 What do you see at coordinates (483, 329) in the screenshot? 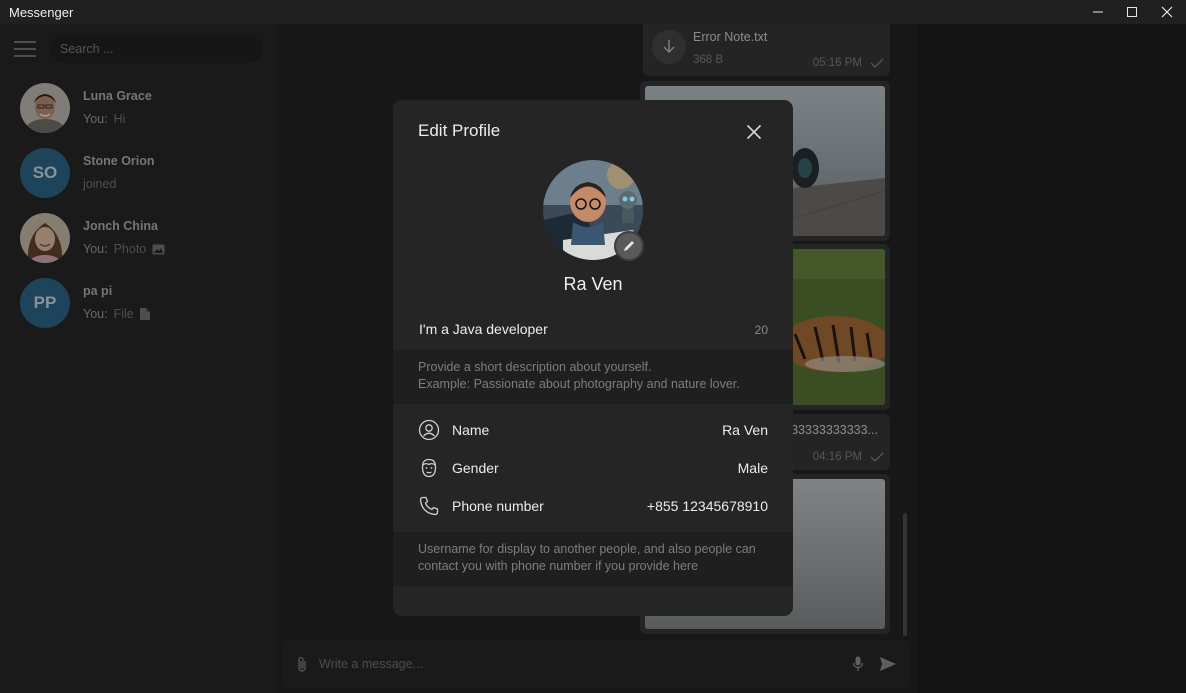
I see `bio-input: I'm a Java developer` at bounding box center [483, 329].